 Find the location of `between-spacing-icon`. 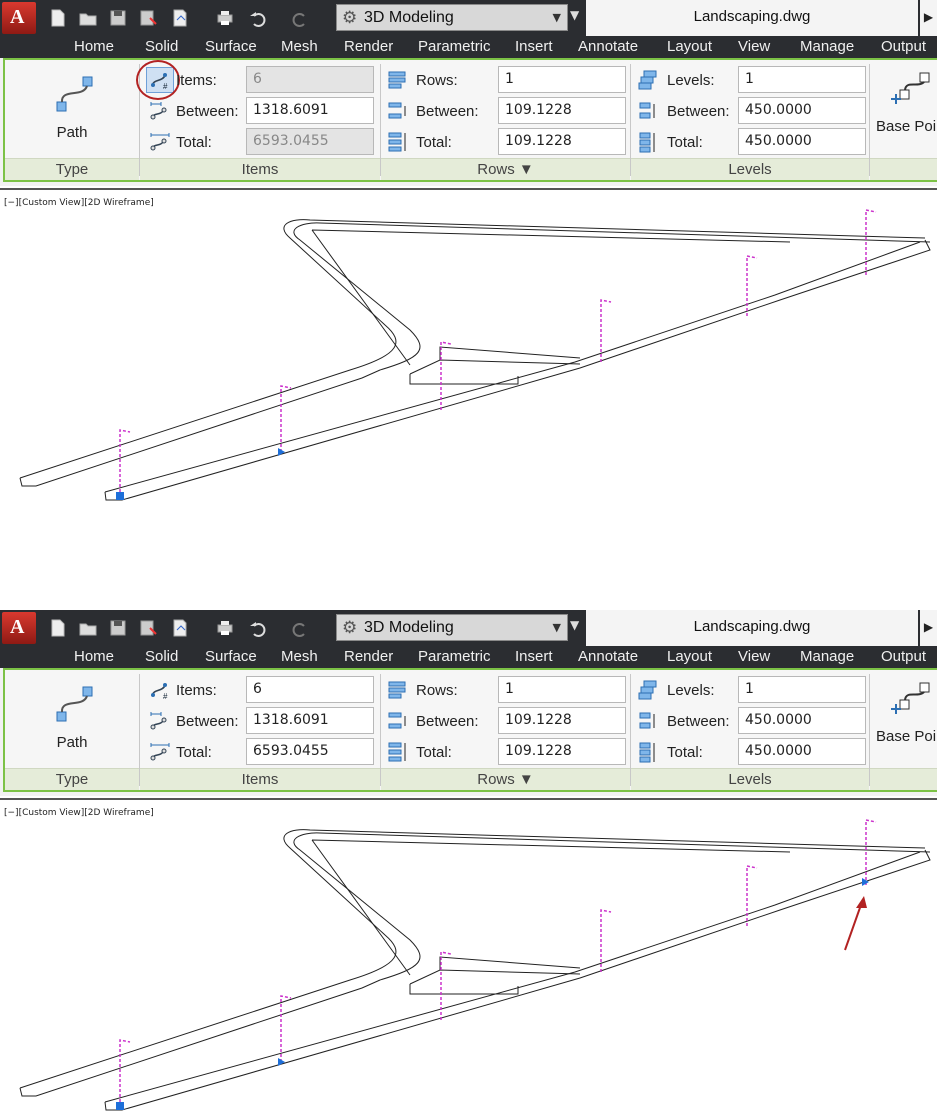

between-spacing-icon is located at coordinates (158, 111).